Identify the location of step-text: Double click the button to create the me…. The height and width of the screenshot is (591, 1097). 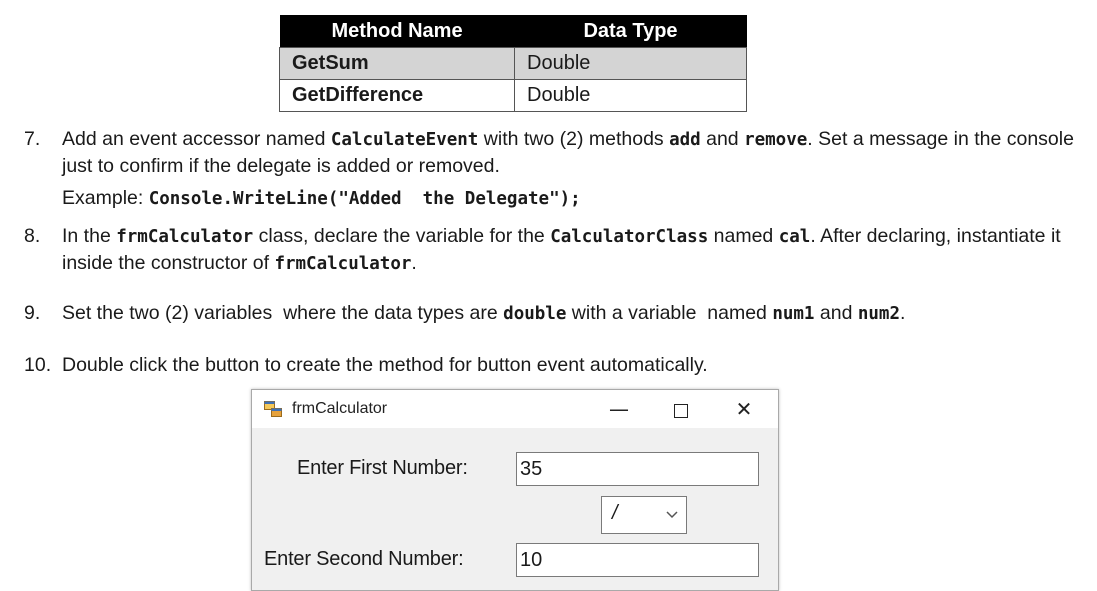
(572, 365).